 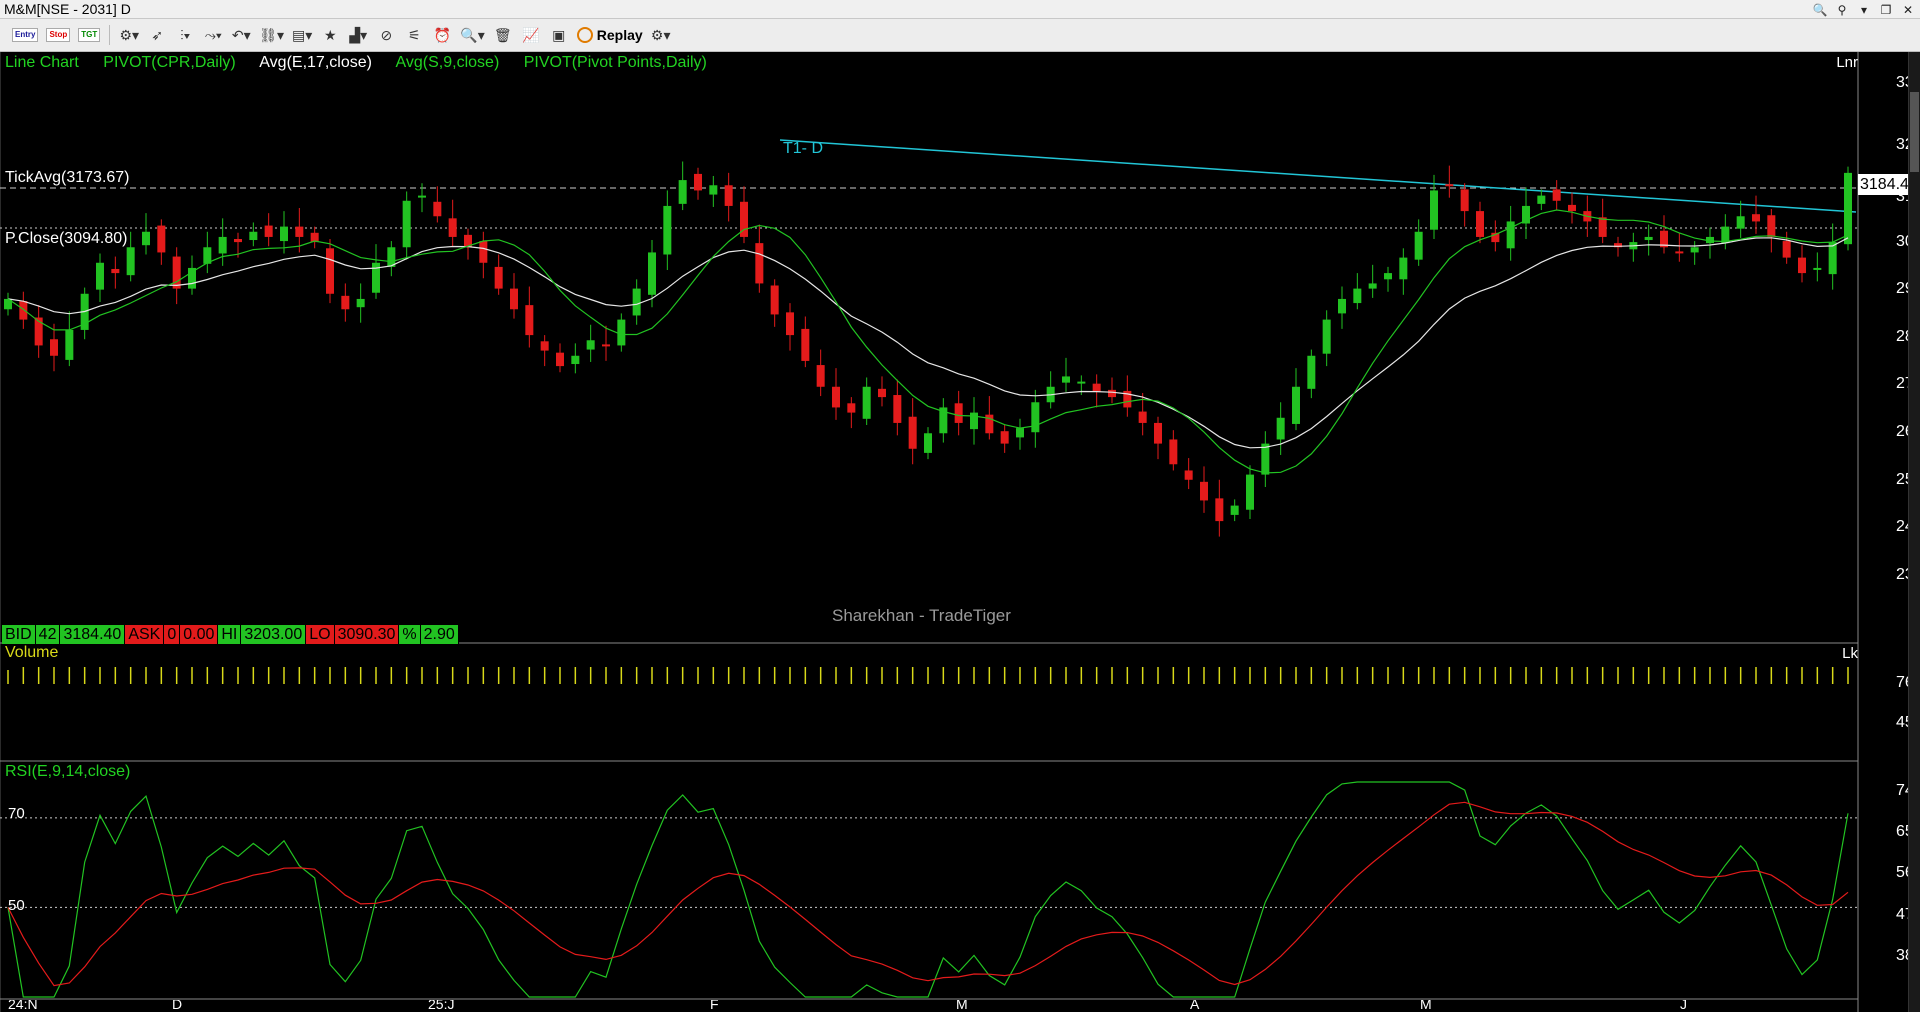 I want to click on legend-pivot-cpr: PIVOT(CPR,Daily), so click(x=169, y=62).